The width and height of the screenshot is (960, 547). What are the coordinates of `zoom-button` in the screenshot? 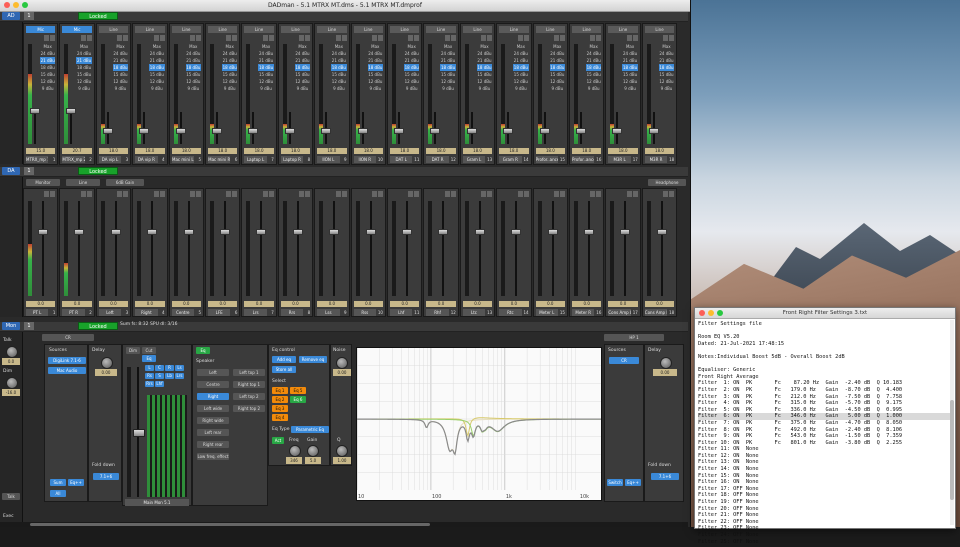 It's located at (25, 5).